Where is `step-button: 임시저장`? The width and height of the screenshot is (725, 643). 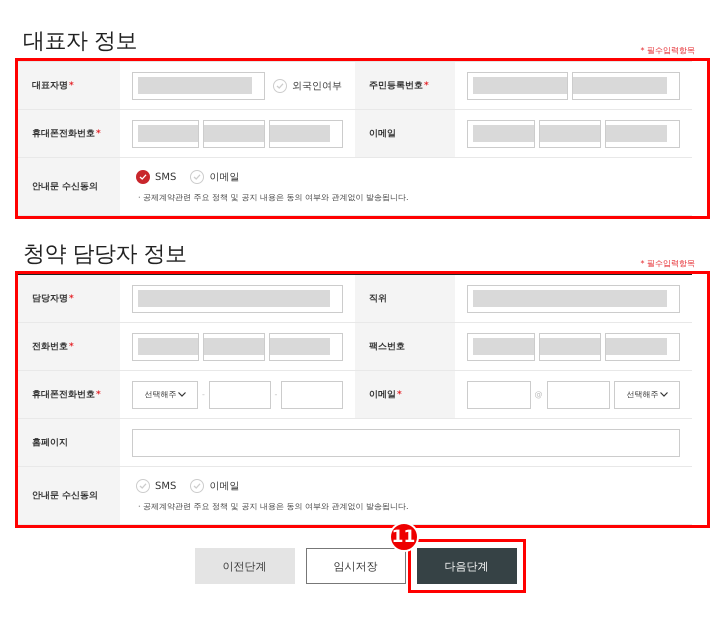
step-button: 임시저장 is located at coordinates (356, 566).